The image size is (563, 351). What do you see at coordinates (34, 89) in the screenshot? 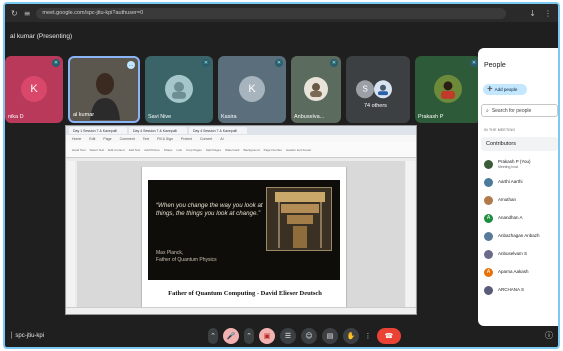
I see `tile-participant: K ✕ nika D` at bounding box center [34, 89].